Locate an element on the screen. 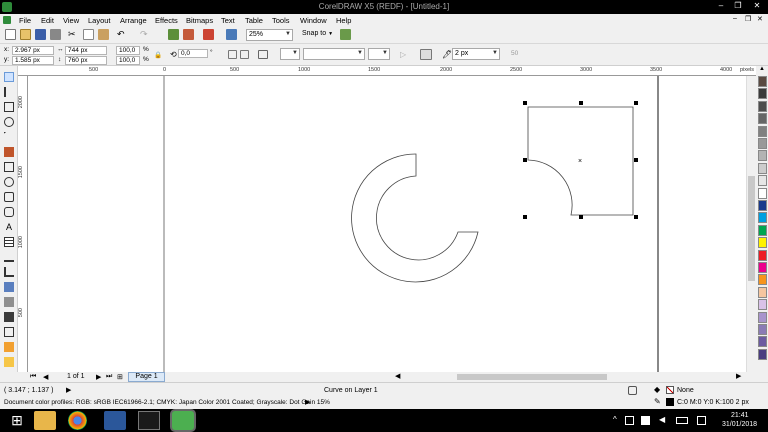 This screenshot has height=432, width=768. table-tool-icon is located at coordinates (9, 242).